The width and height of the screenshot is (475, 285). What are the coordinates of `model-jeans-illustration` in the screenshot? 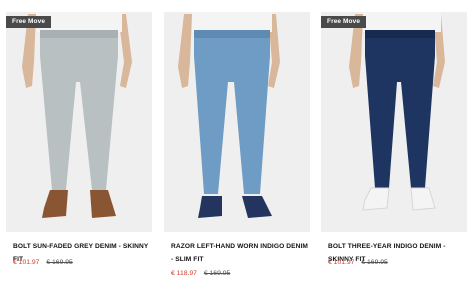 It's located at (397, 111).